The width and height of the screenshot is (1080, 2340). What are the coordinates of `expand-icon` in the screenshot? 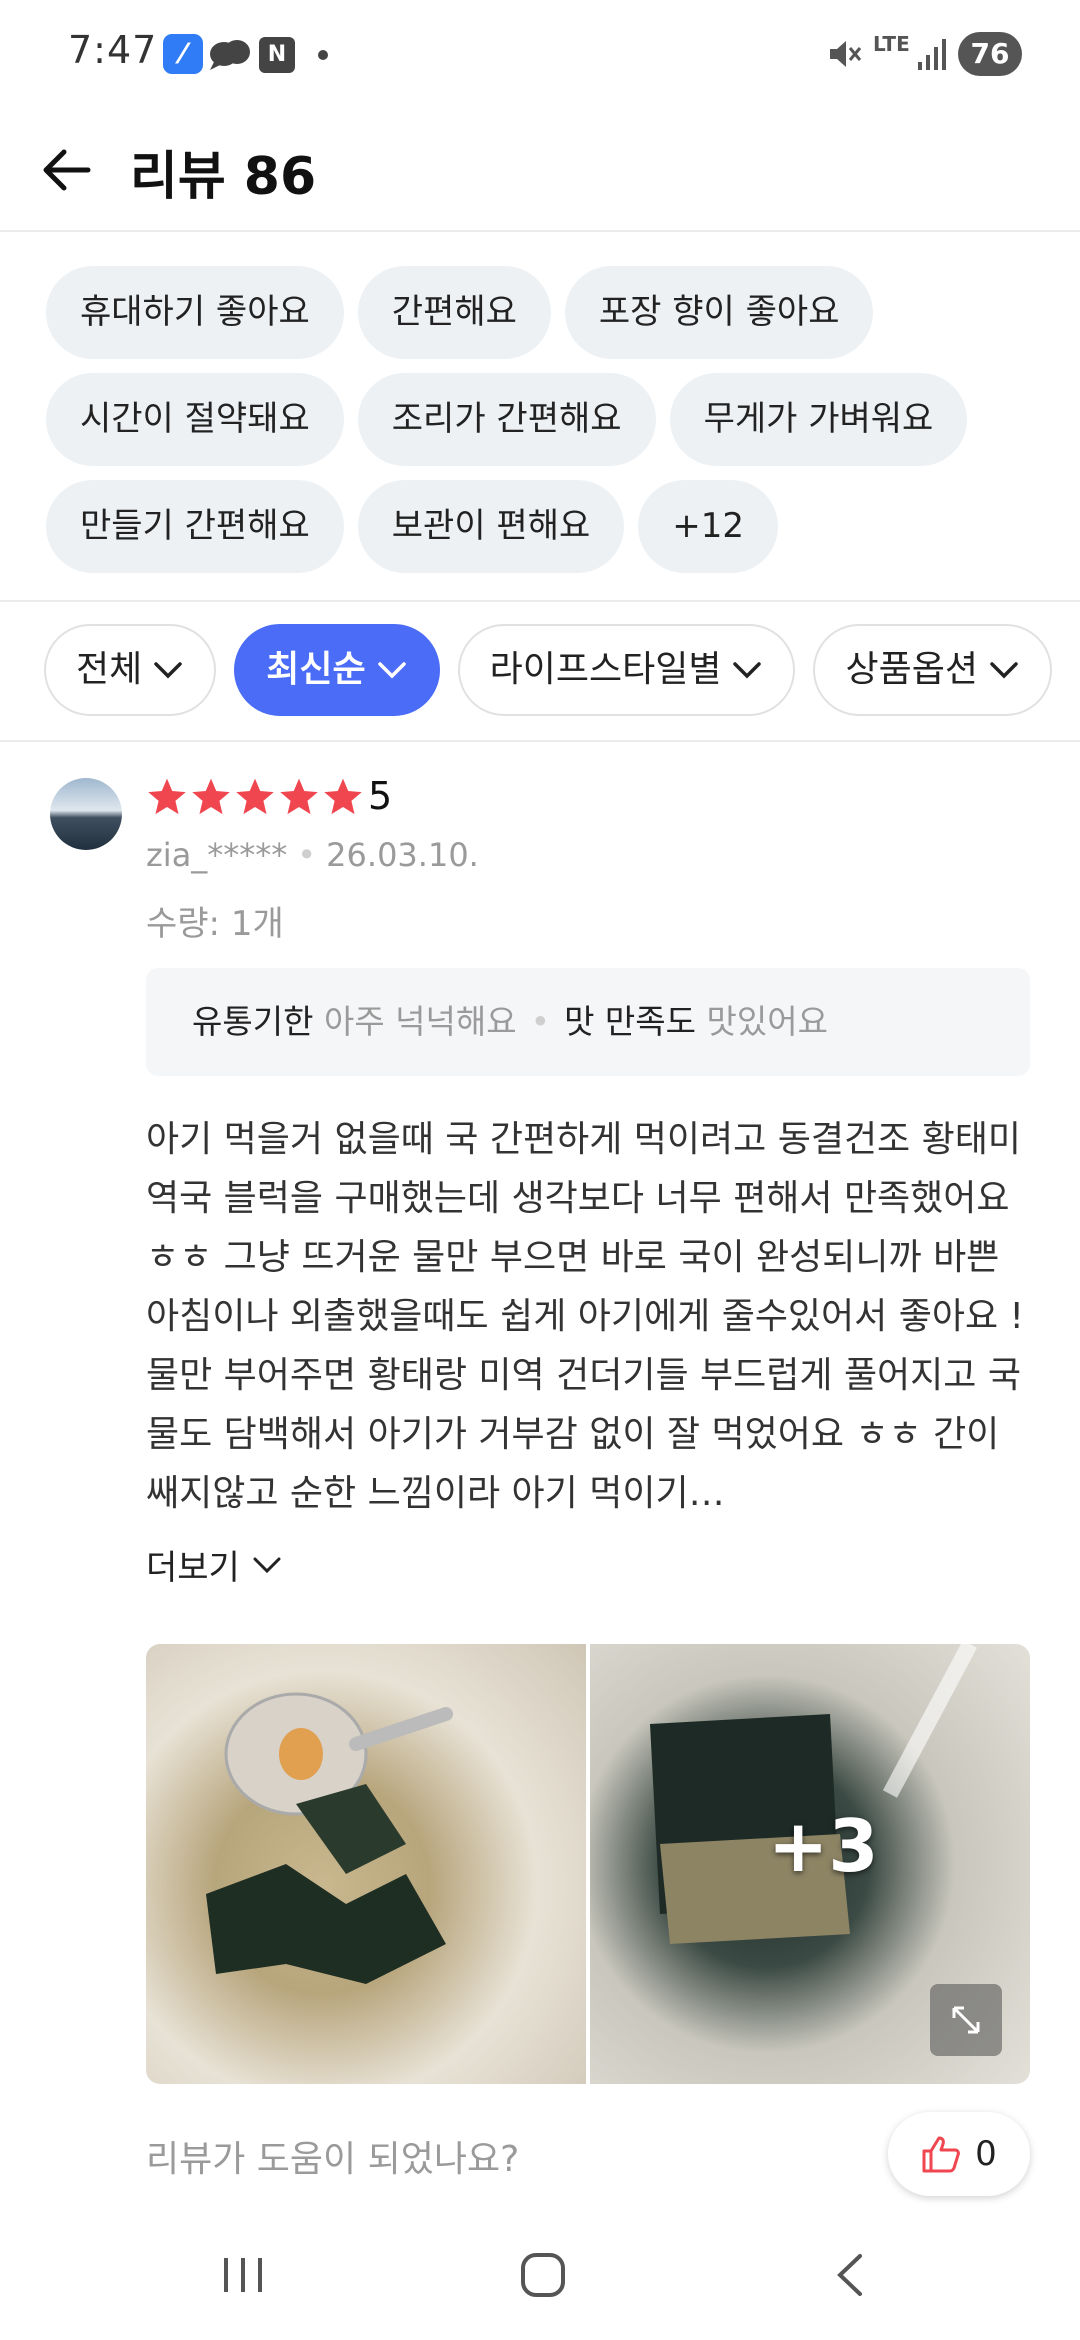 It's located at (966, 2020).